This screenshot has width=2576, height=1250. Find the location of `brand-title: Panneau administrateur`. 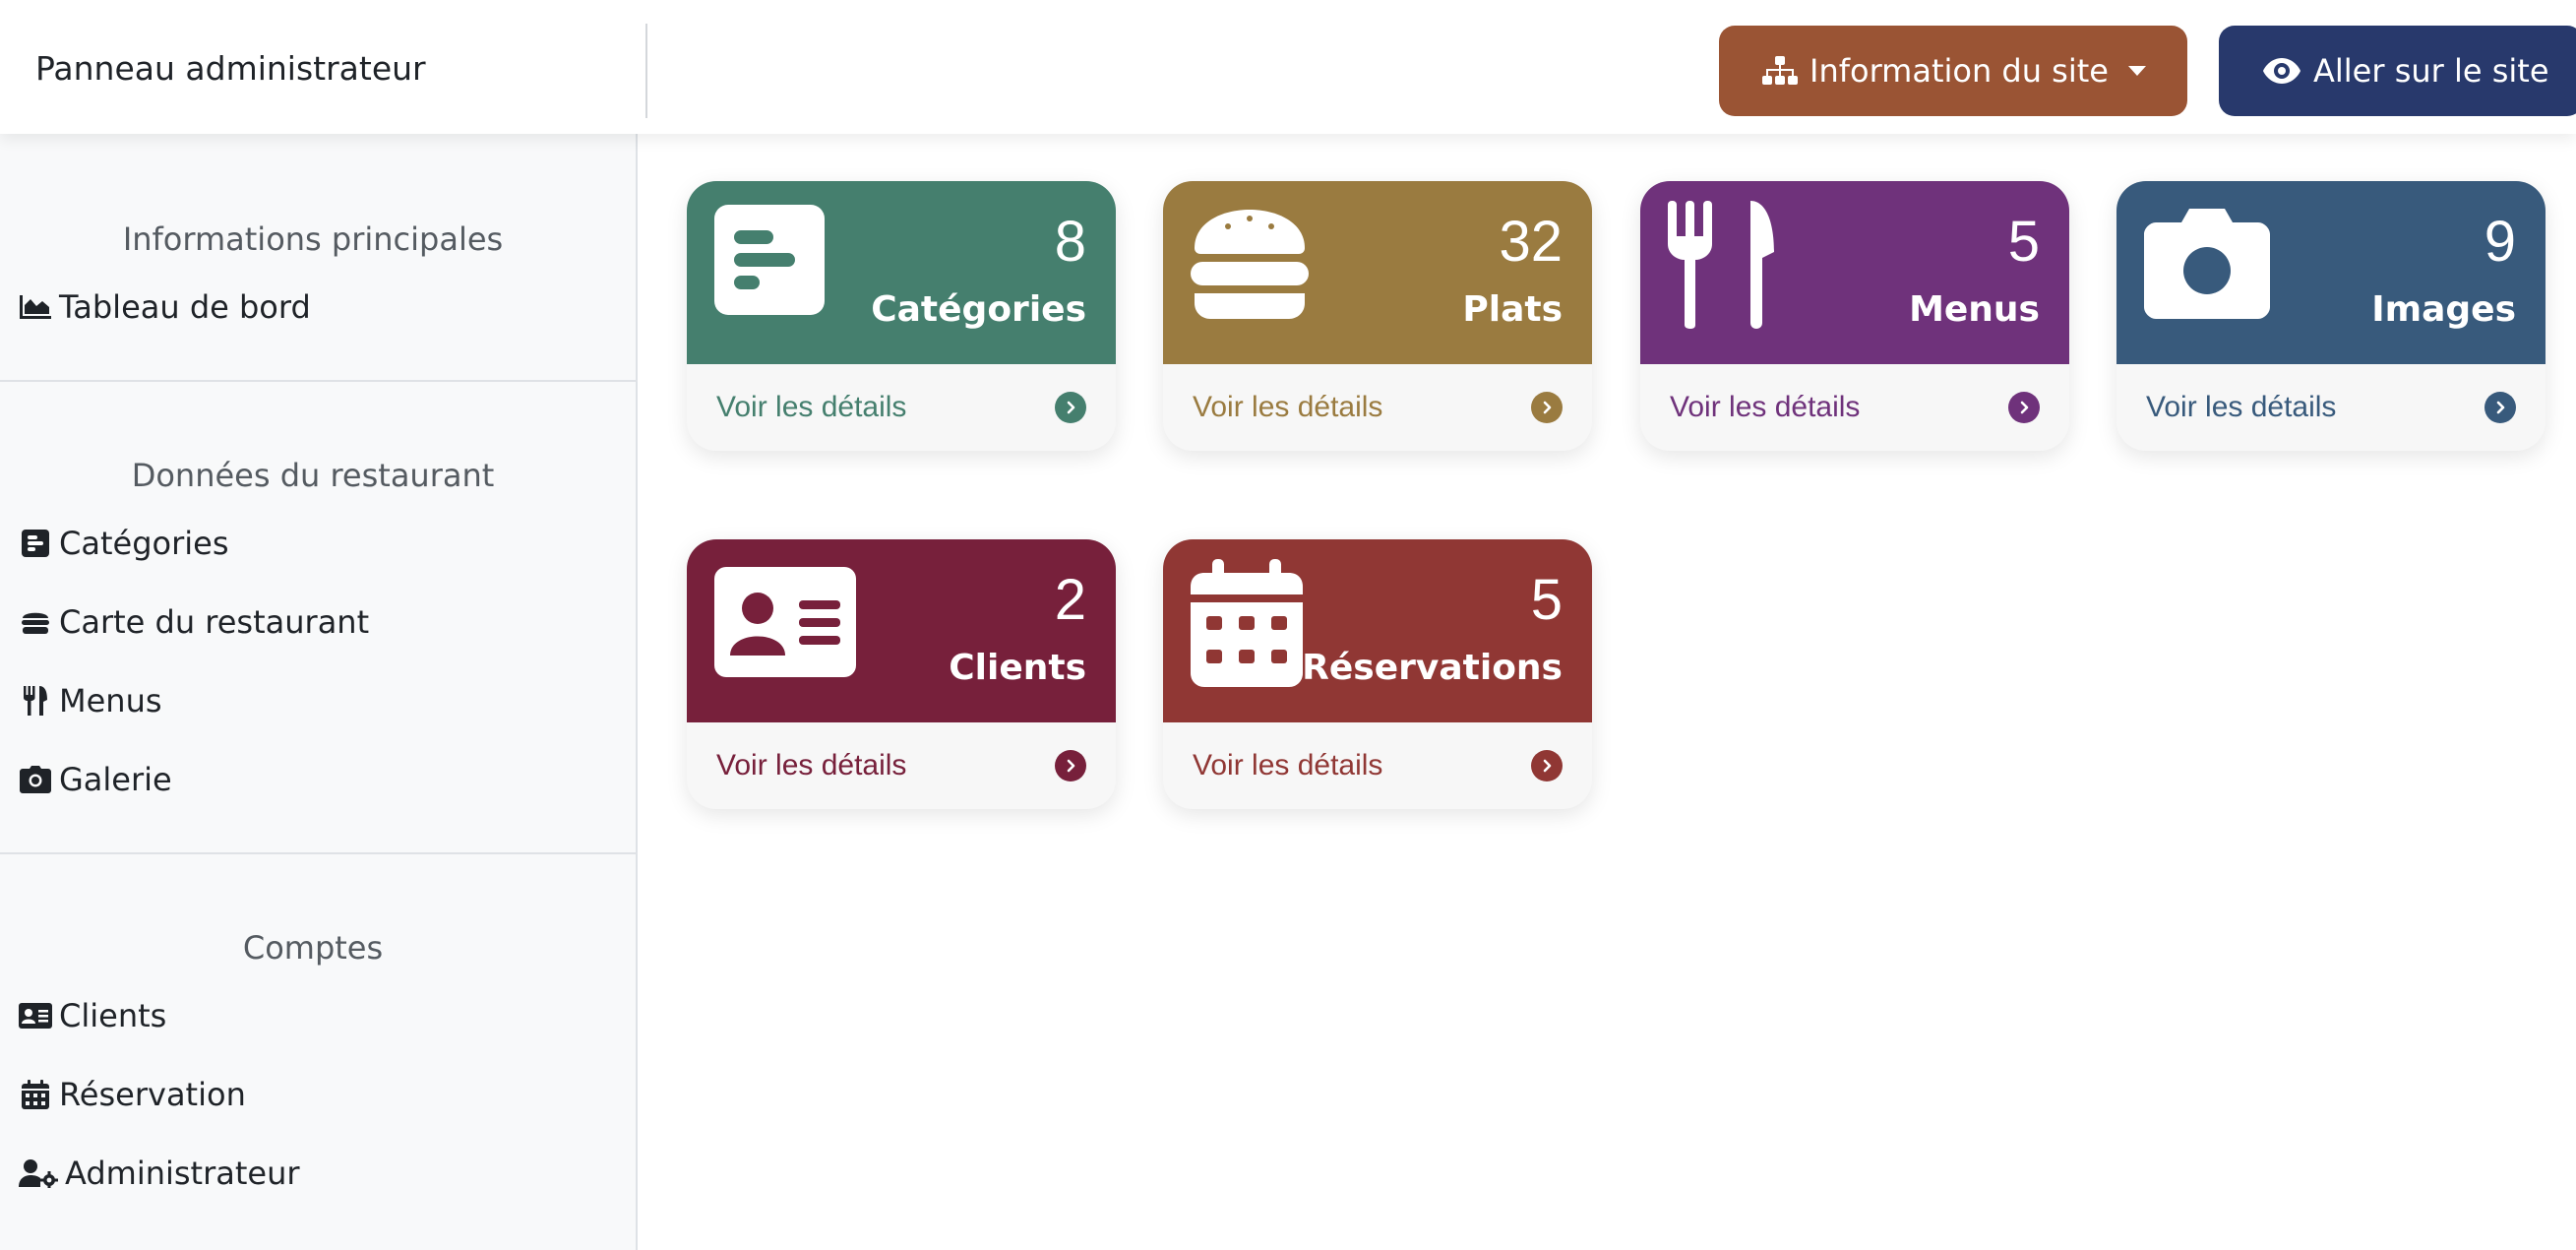

brand-title: Panneau administrateur is located at coordinates (230, 69).